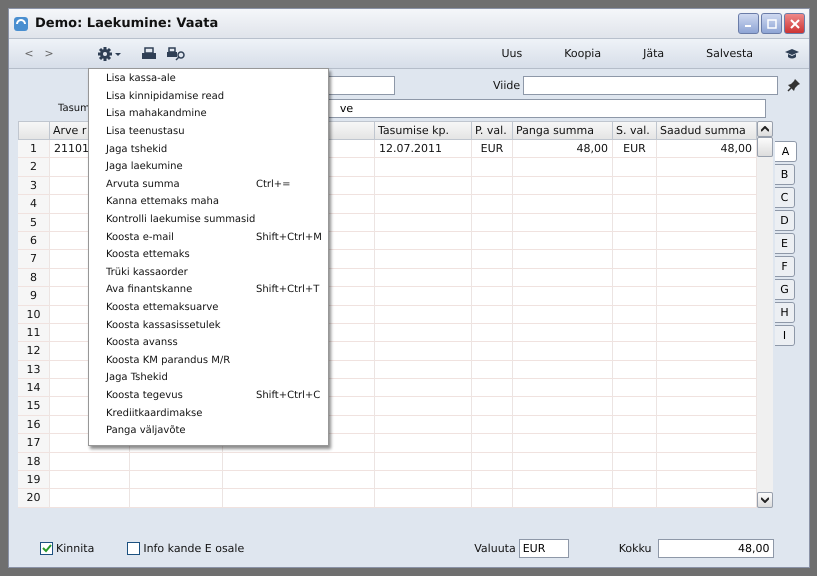 The height and width of the screenshot is (576, 817). What do you see at coordinates (208, 290) in the screenshot?
I see `menu-item: Ava finantskanne Shift+Ctrl+T` at bounding box center [208, 290].